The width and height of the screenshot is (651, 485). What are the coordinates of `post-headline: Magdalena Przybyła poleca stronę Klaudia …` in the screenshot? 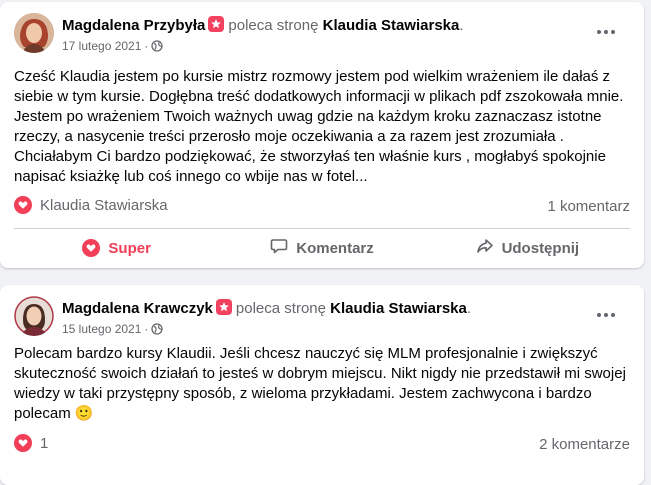 It's located at (263, 25).